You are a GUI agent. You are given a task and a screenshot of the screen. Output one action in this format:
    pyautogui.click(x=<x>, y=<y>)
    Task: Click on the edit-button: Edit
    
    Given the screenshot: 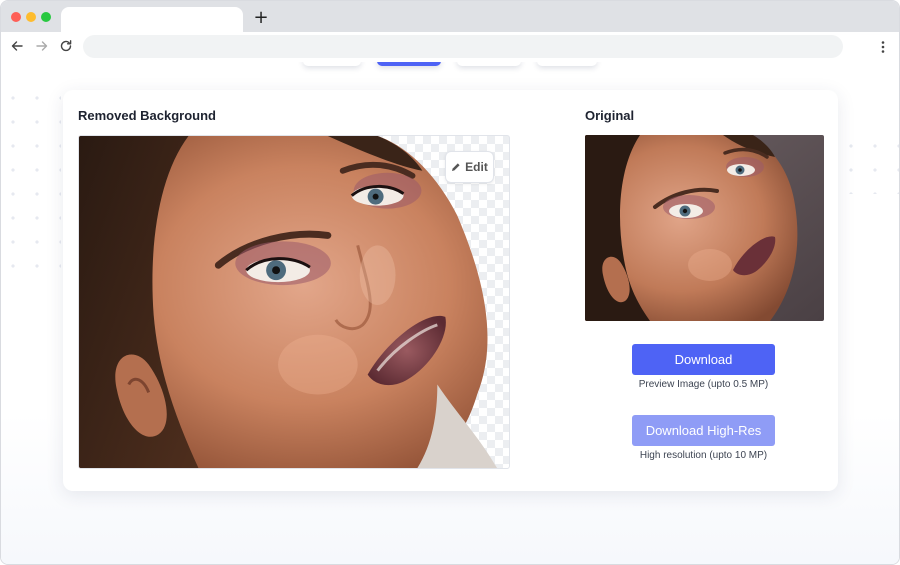 What is the action you would take?
    pyautogui.click(x=469, y=167)
    